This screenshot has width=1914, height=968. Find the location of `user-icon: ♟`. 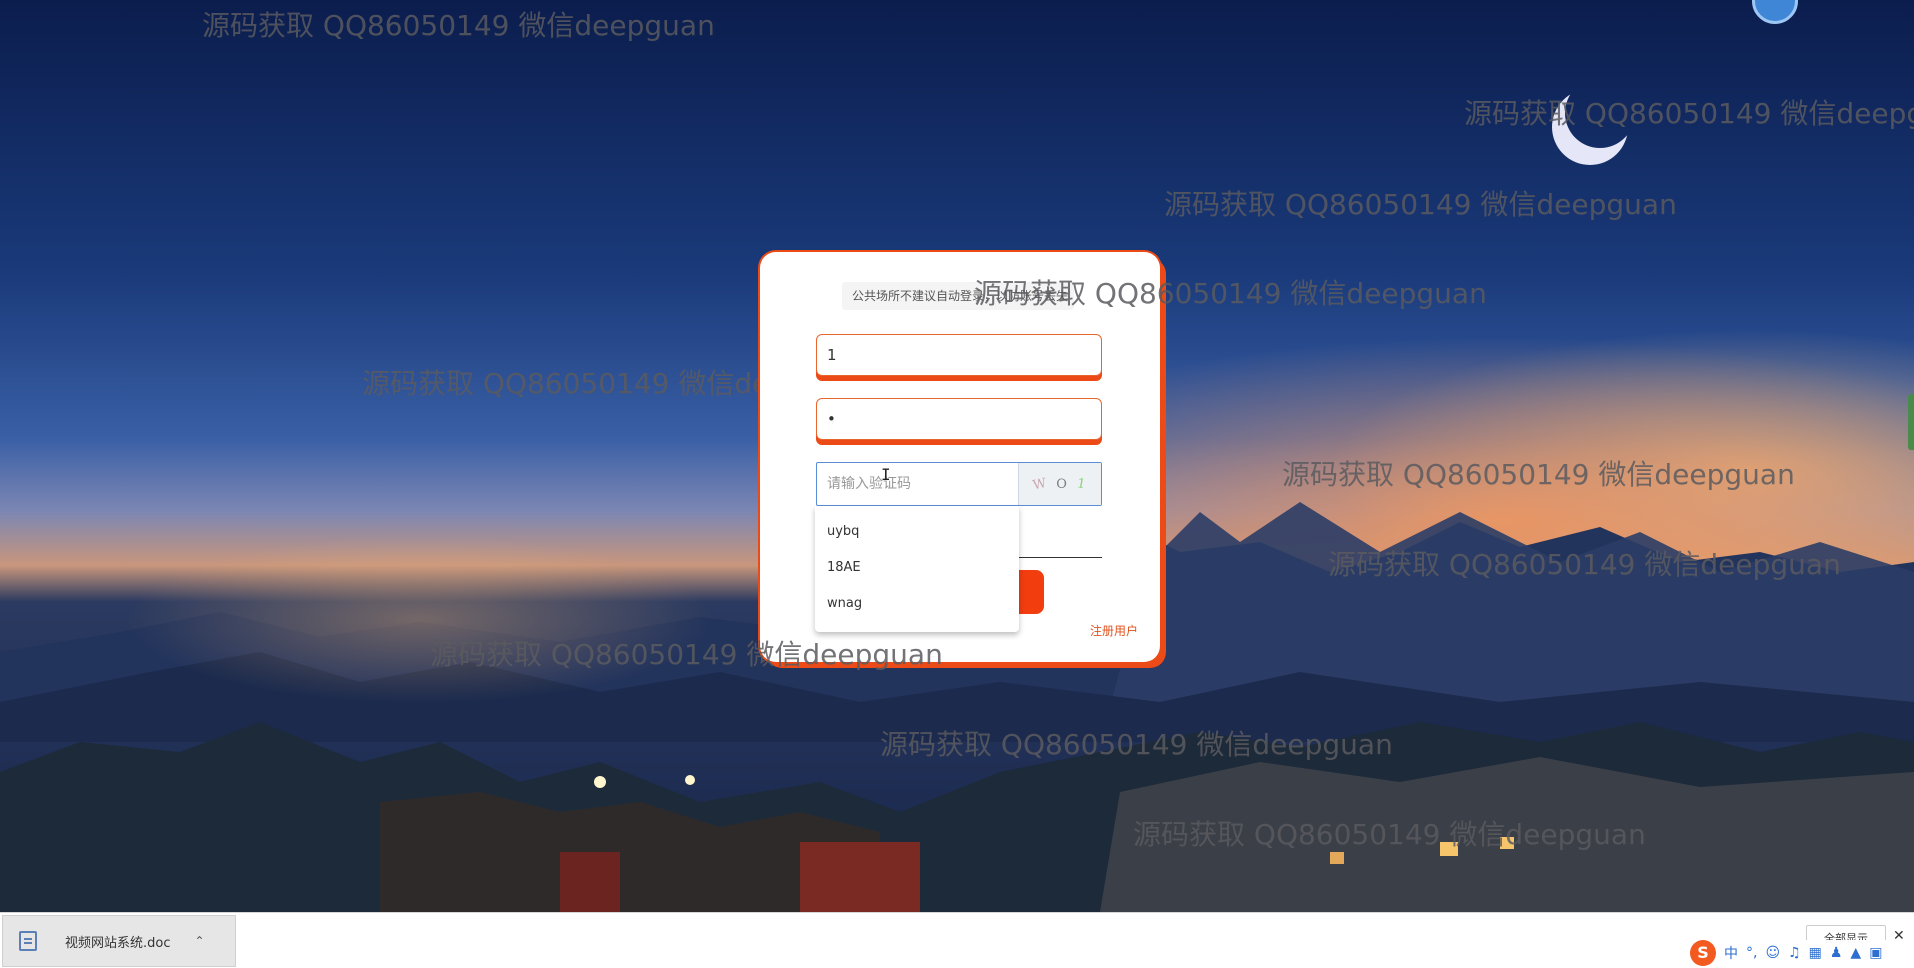

user-icon: ♟ is located at coordinates (1836, 953).